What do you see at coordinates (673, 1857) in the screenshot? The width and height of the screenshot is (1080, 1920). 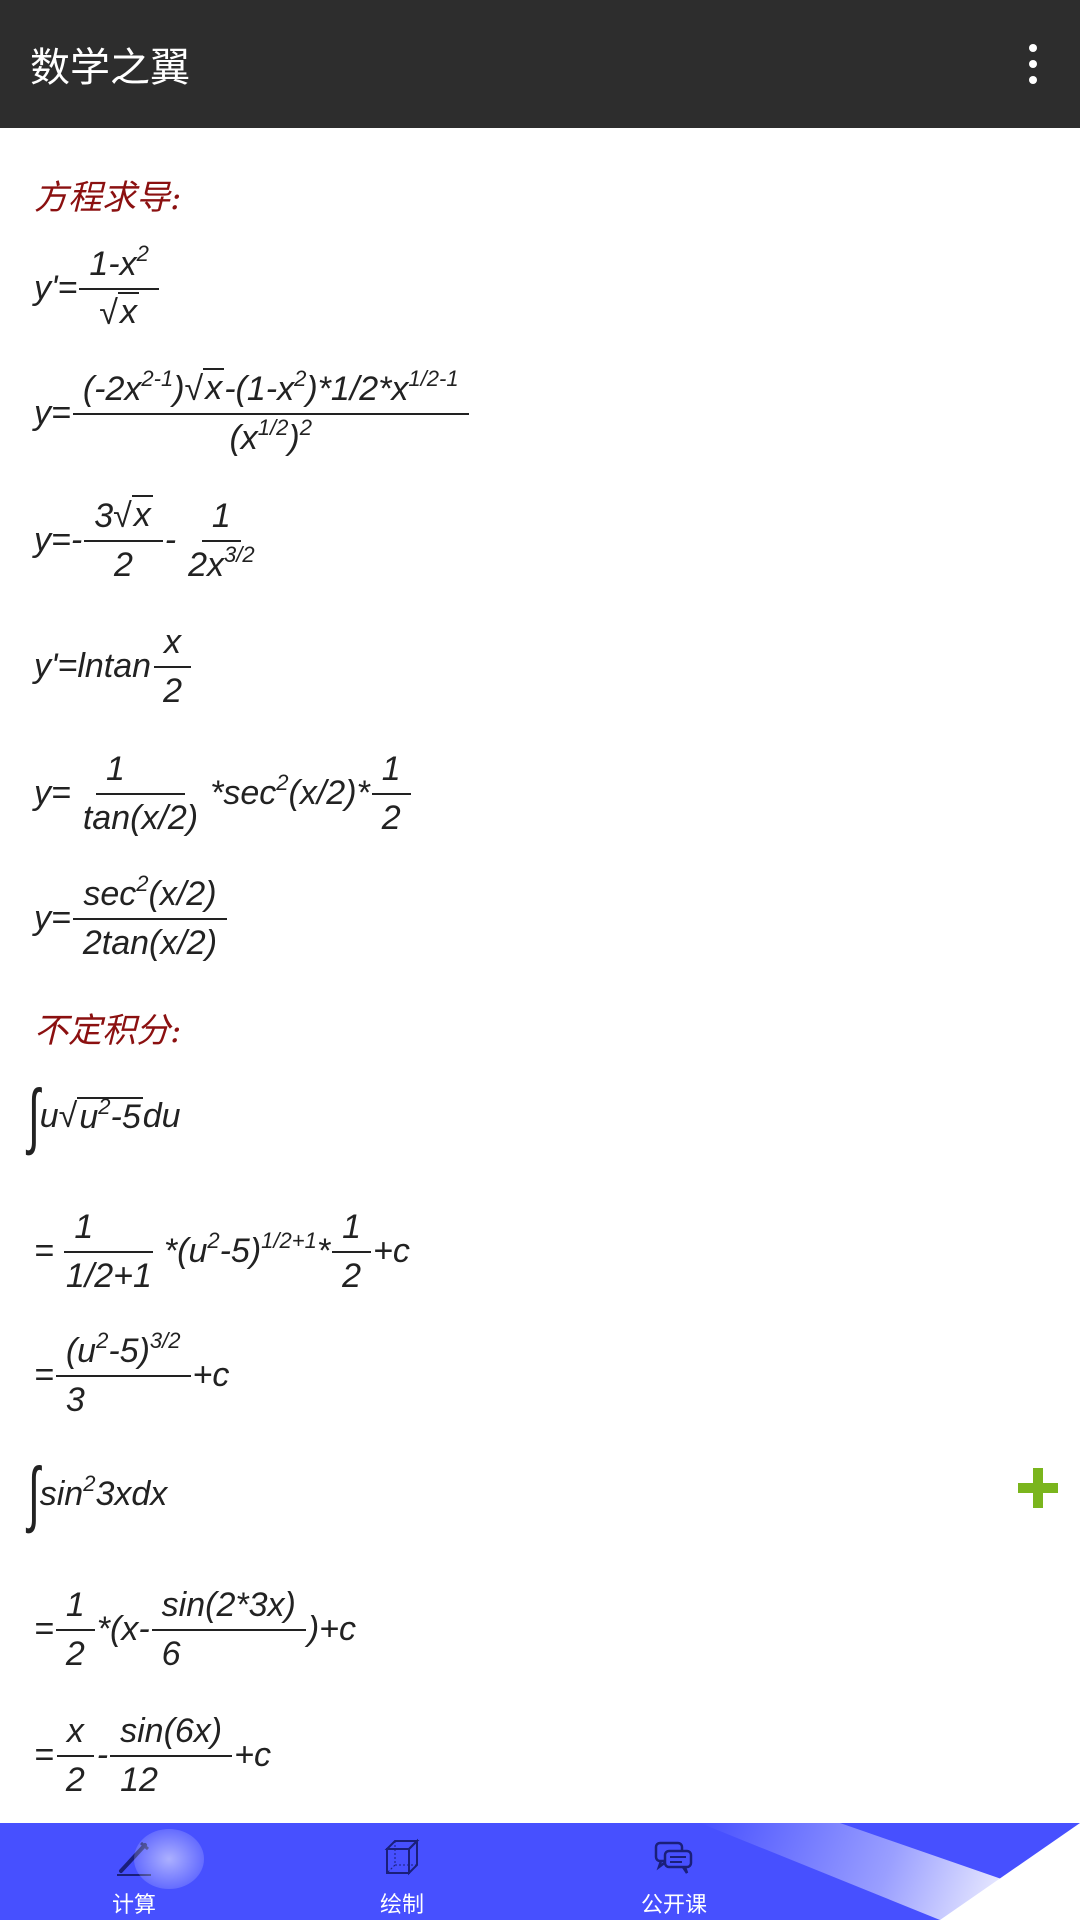 I see `chat-bubbles-icon` at bounding box center [673, 1857].